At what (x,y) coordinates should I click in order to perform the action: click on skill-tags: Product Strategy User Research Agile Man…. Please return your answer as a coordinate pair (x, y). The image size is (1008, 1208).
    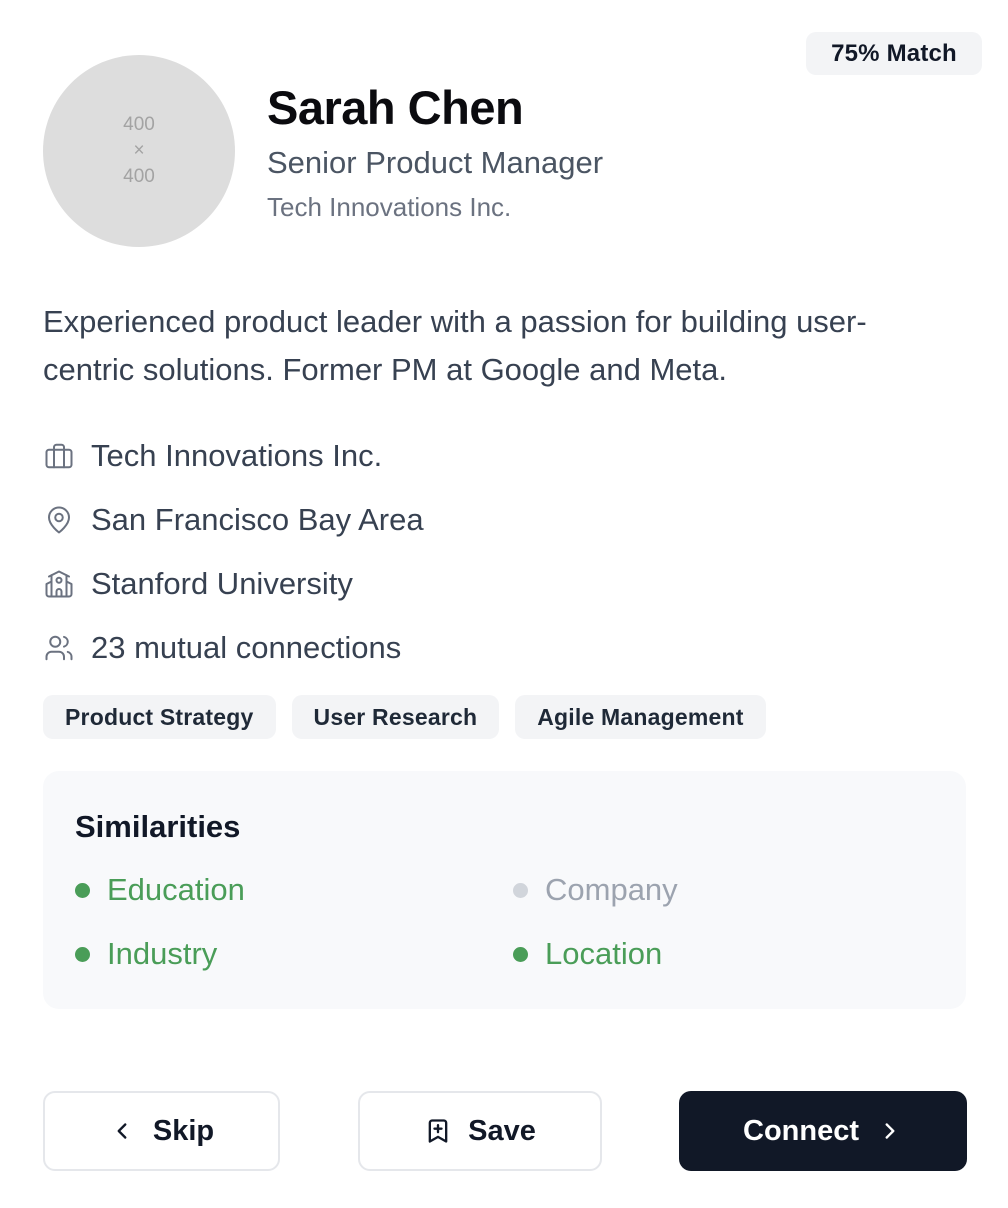
    Looking at the image, I should click on (404, 717).